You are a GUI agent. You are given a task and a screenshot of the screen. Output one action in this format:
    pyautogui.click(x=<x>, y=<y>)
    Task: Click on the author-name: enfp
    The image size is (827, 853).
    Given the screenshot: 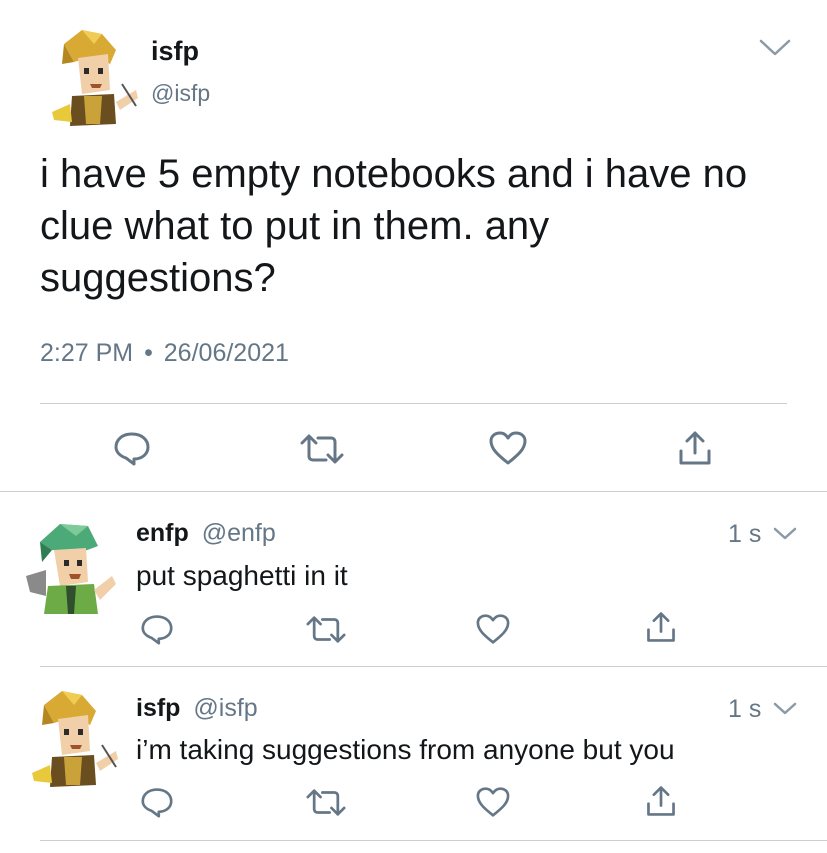 What is the action you would take?
    pyautogui.click(x=162, y=533)
    